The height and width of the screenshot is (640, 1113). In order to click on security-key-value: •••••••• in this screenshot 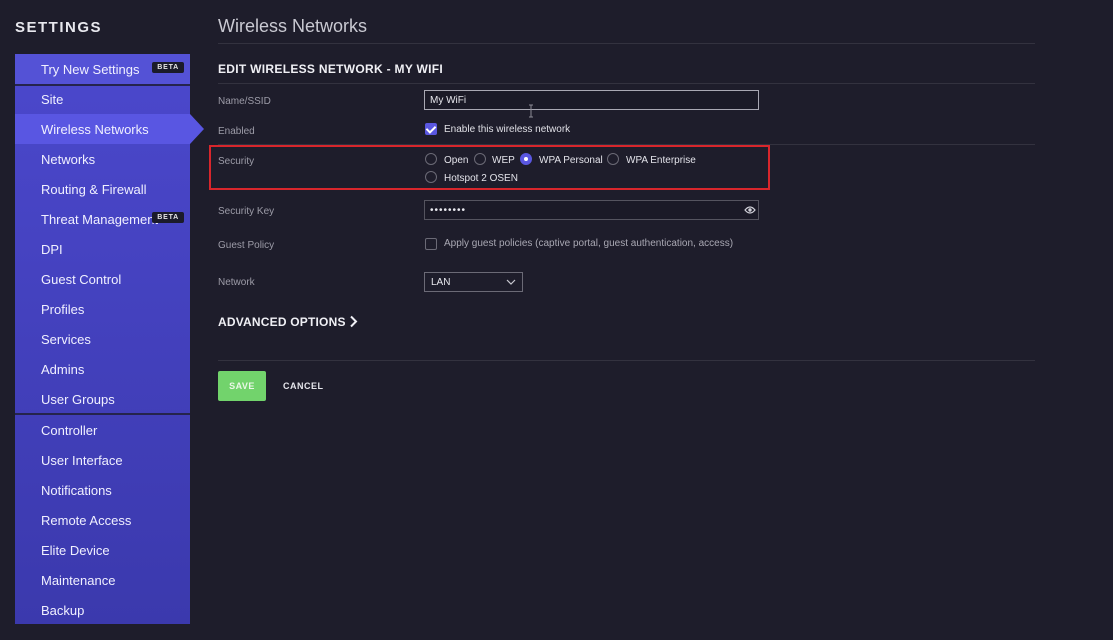, I will do `click(448, 210)`.